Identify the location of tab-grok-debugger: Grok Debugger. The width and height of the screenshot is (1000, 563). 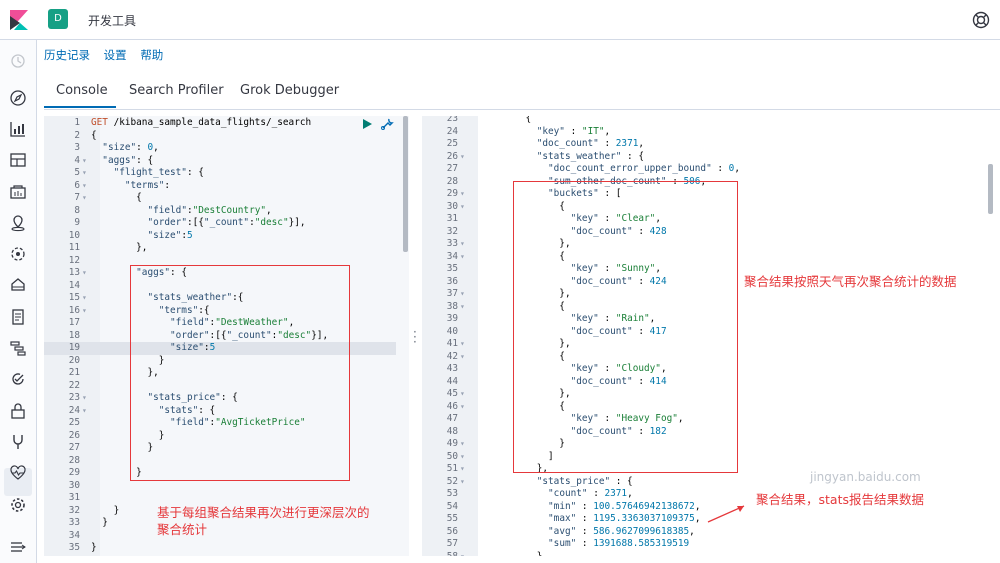
(289, 90).